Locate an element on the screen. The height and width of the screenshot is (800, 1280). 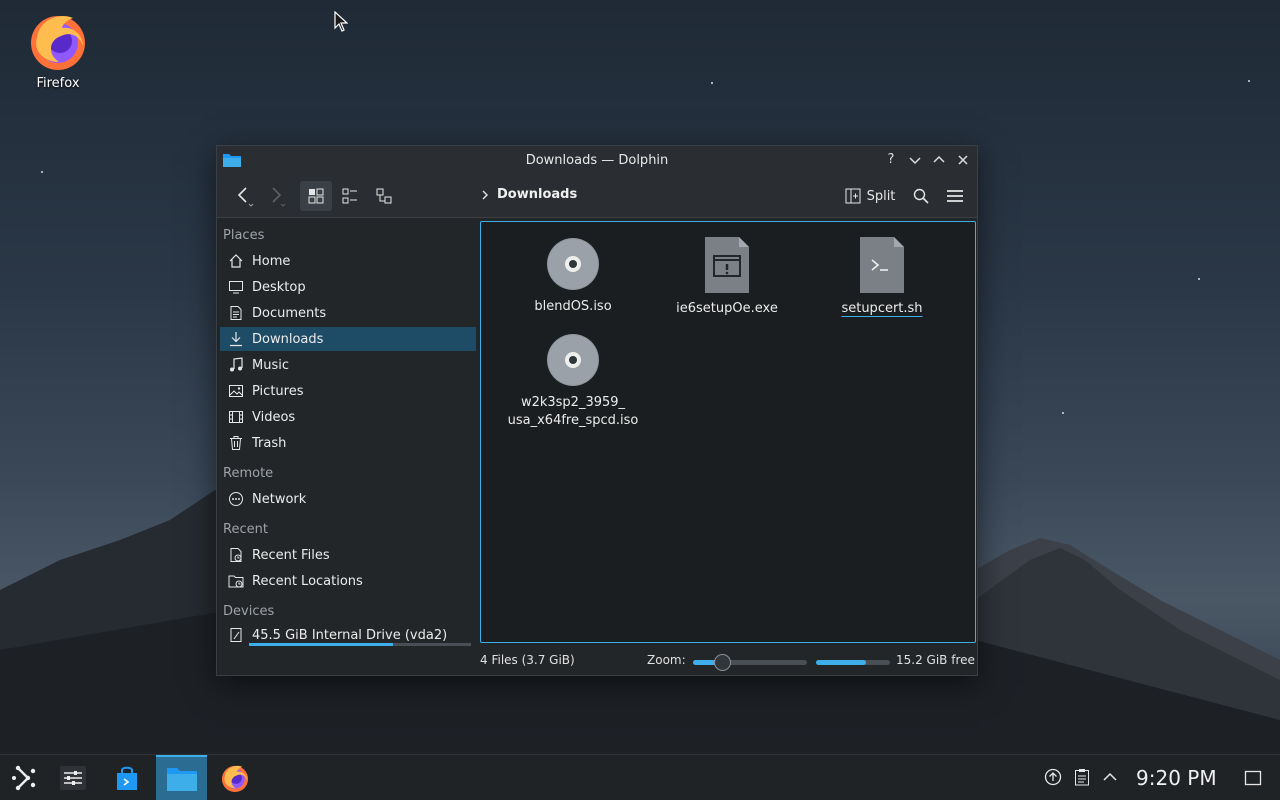
places-item-label: Home is located at coordinates (271, 261).